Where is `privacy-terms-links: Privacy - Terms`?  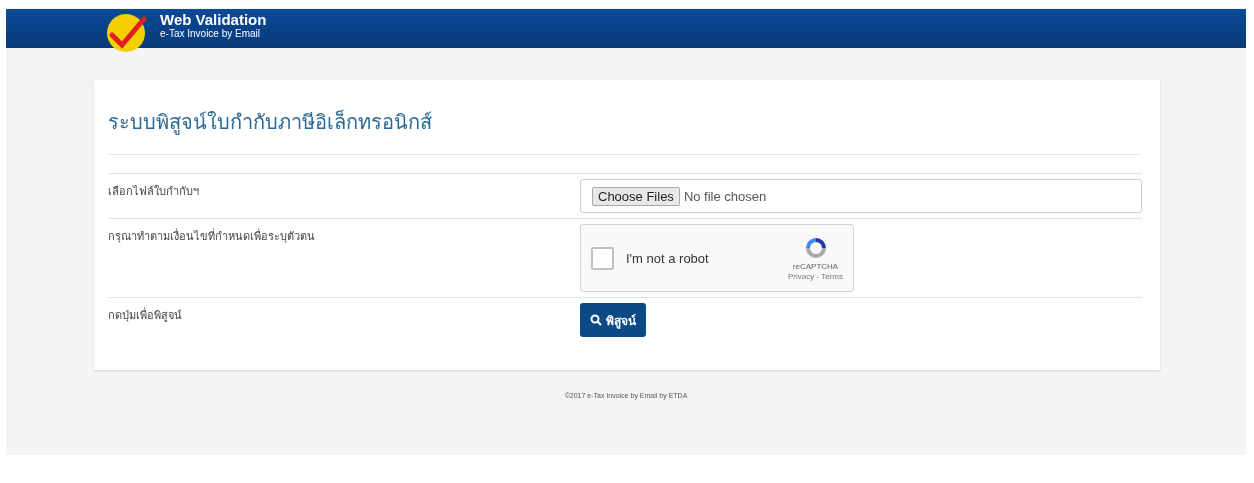
privacy-terms-links: Privacy - Terms is located at coordinates (815, 276).